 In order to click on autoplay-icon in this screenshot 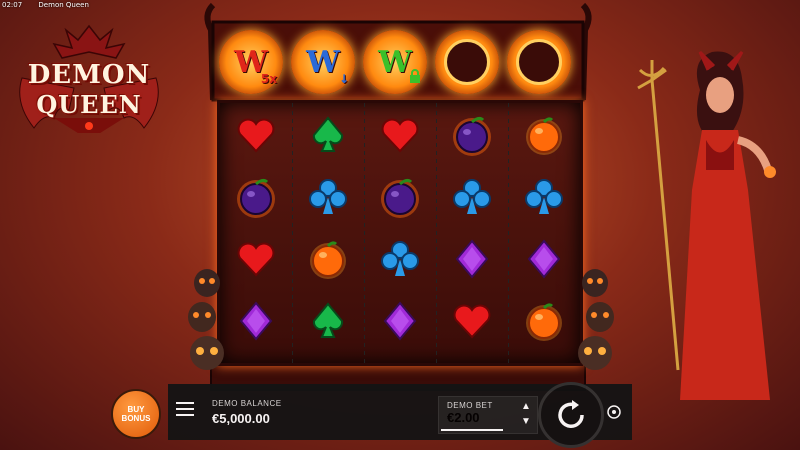, I will do `click(614, 412)`.